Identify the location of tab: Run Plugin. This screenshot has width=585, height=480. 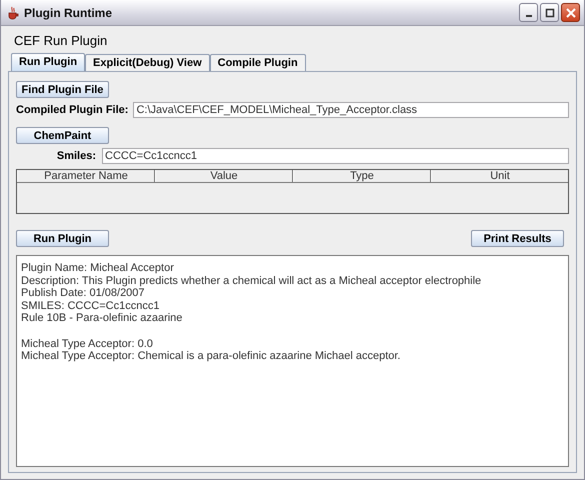
(48, 62).